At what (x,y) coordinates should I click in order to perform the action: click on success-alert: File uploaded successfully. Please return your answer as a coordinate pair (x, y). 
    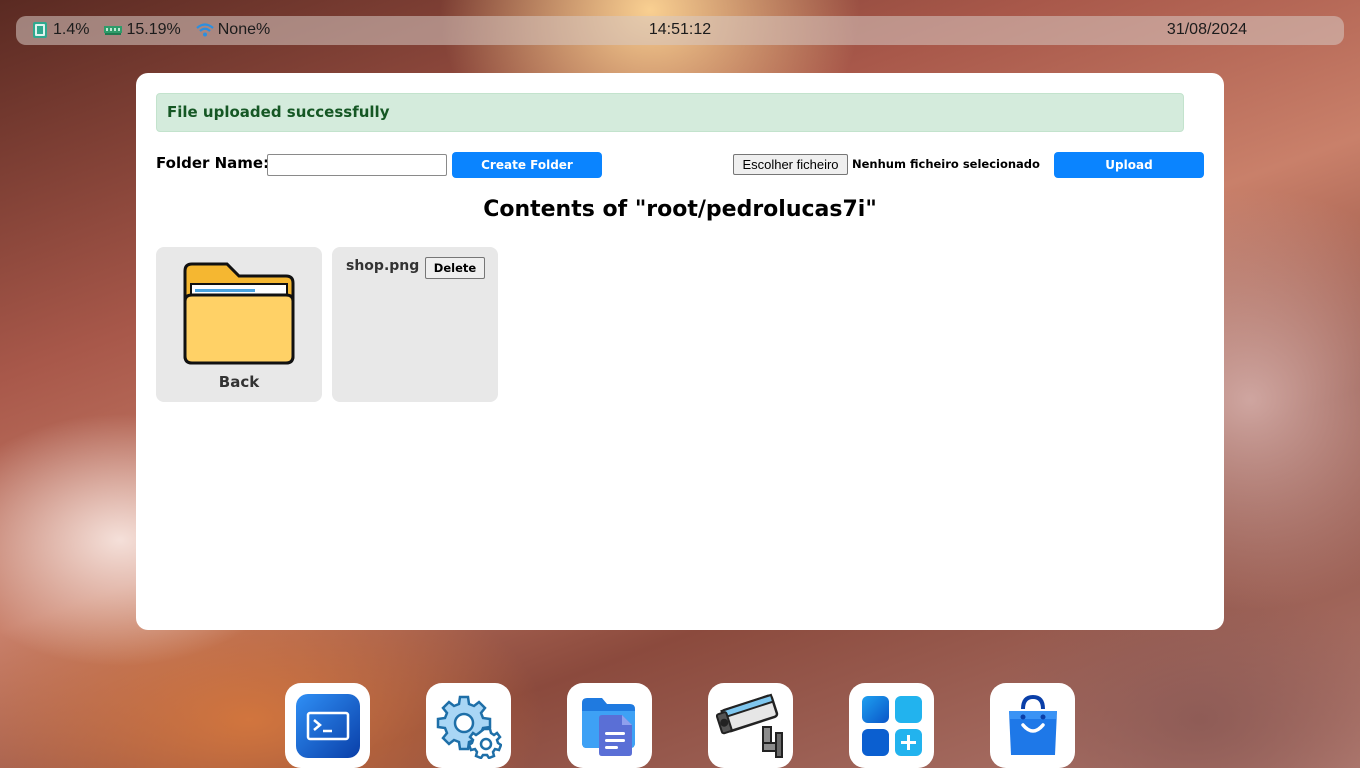
    Looking at the image, I should click on (670, 112).